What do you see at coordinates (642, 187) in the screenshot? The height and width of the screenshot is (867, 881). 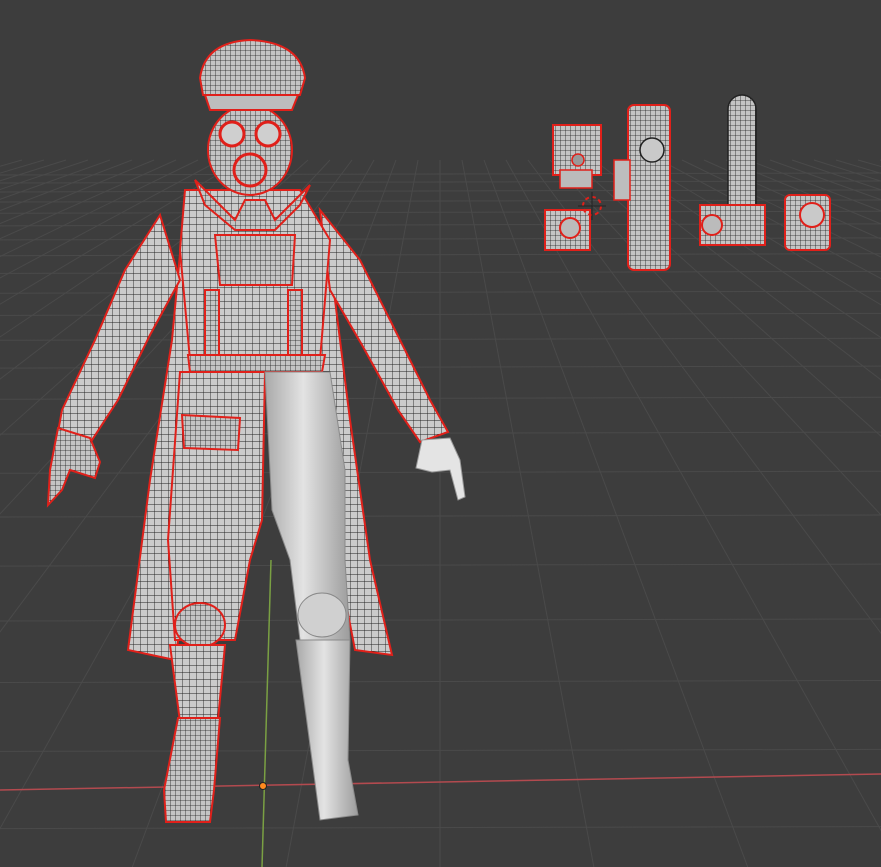 I see `radio-prop` at bounding box center [642, 187].